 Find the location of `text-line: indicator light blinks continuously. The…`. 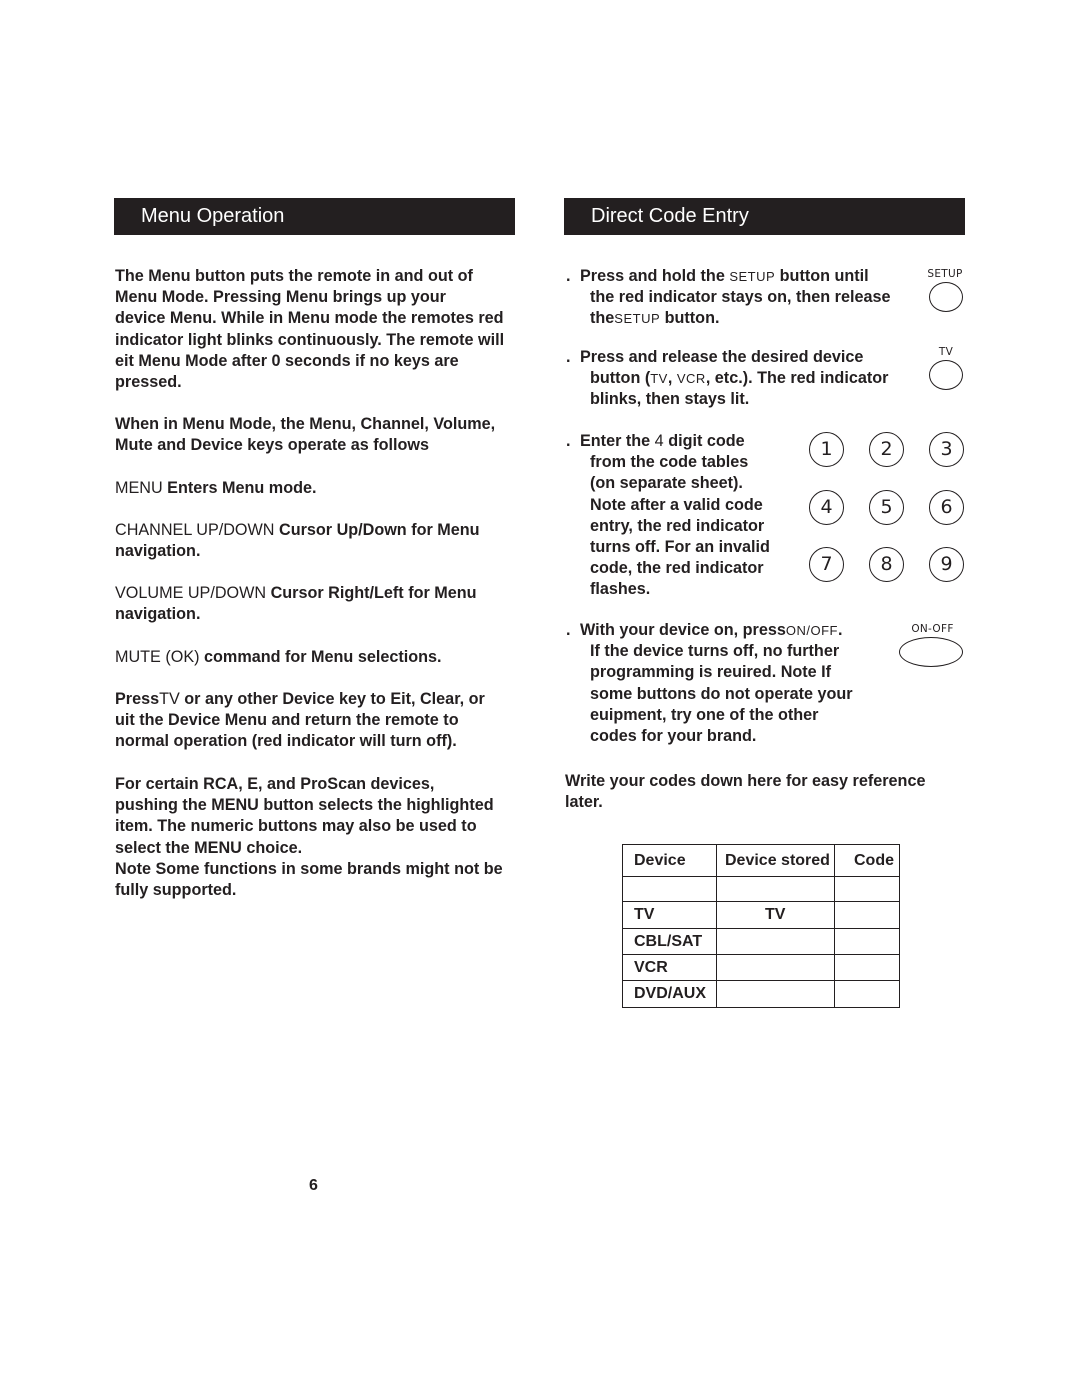

text-line: indicator light blinks continuously. The… is located at coordinates (310, 339).